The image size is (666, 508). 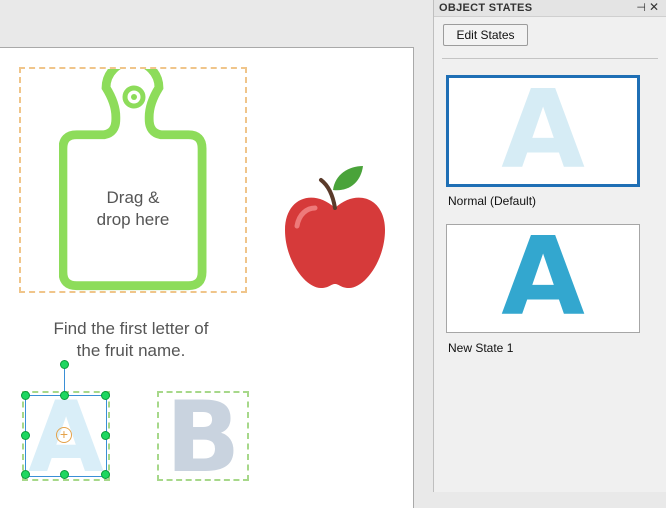 What do you see at coordinates (64, 395) in the screenshot?
I see `resize-handle-n` at bounding box center [64, 395].